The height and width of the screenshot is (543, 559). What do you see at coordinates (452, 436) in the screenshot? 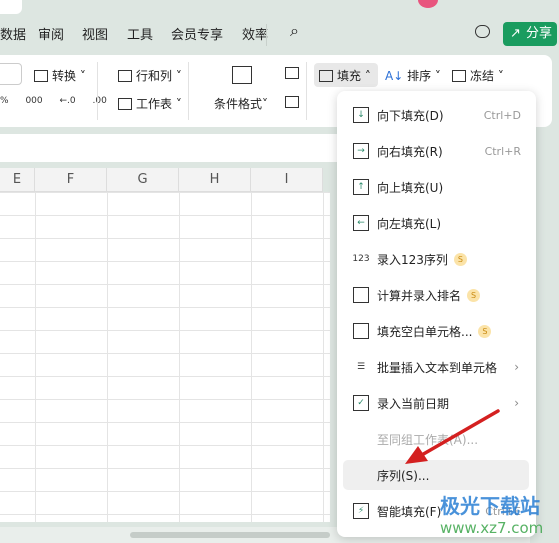
I see `red-arrow-annotation` at bounding box center [452, 436].